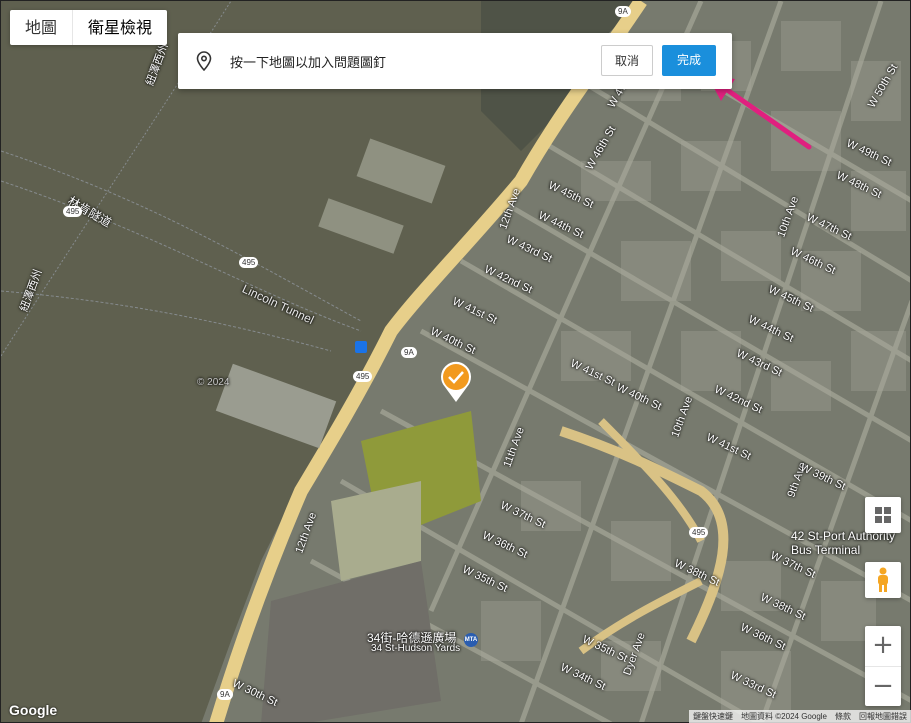 The width and height of the screenshot is (911, 723). I want to click on cancel-button: 取消, so click(627, 60).